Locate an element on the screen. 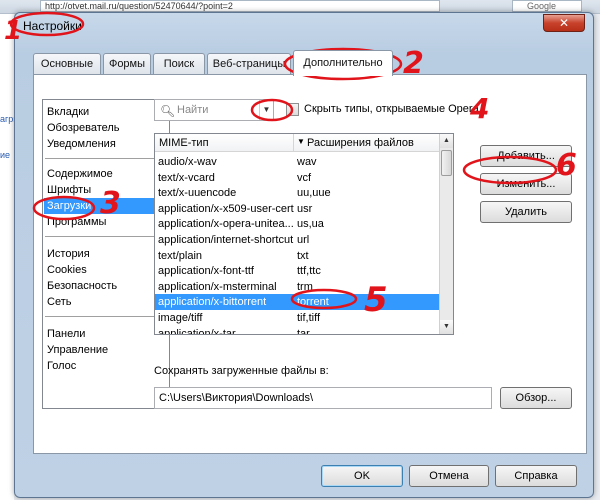 This screenshot has width=600, height=500. table-row: application/x-tar tar is located at coordinates (298, 330).